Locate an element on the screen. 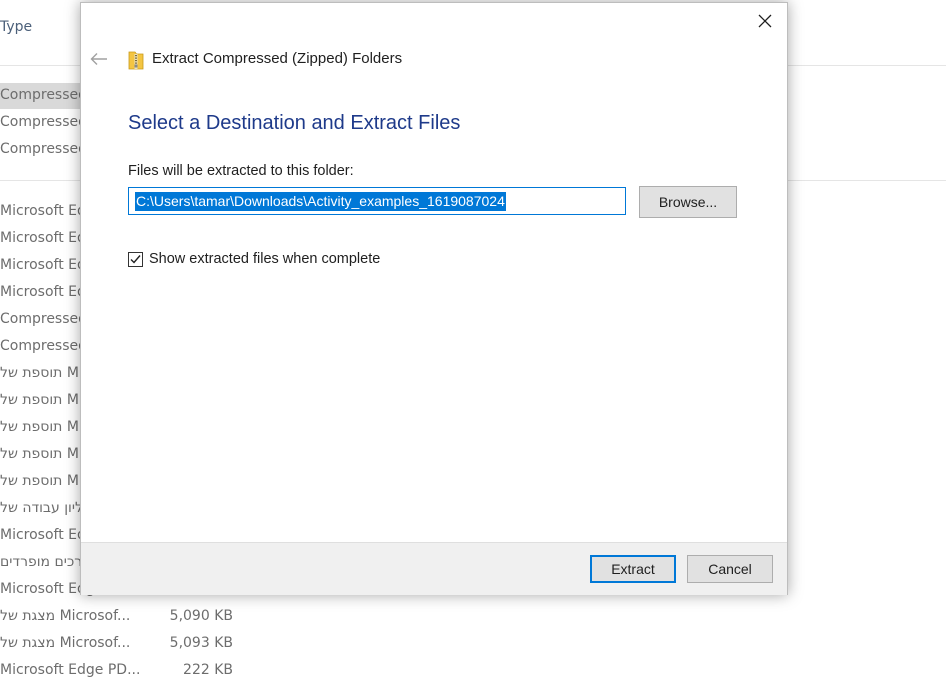 The image size is (946, 685). close-button is located at coordinates (765, 21).